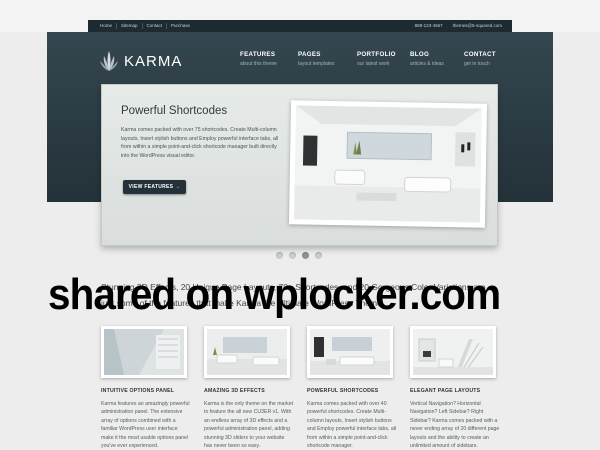  Describe the element at coordinates (376, 59) in the screenshot. I see `nav-item-portfolio: PORTFOLIO our latest work` at that location.